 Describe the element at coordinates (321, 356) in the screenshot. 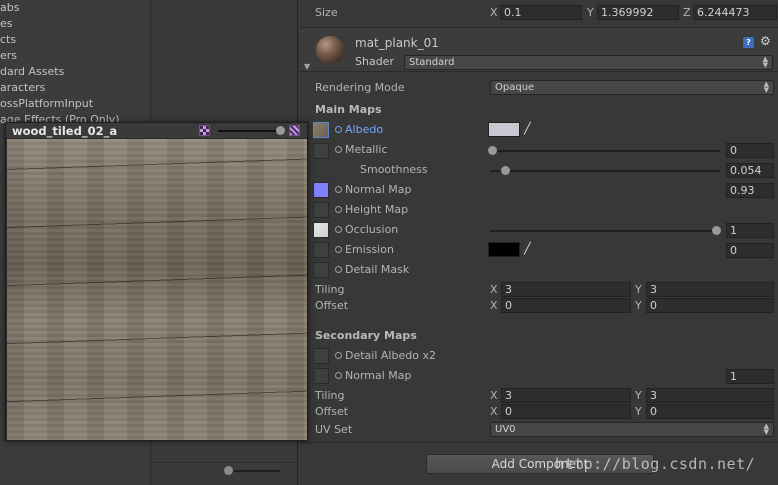

I see `detail-albedo-texture-slot` at that location.